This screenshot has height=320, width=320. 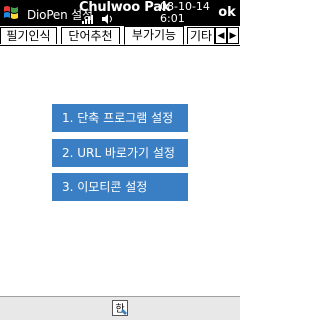 What do you see at coordinates (87, 19) in the screenshot?
I see `signal-icon` at bounding box center [87, 19].